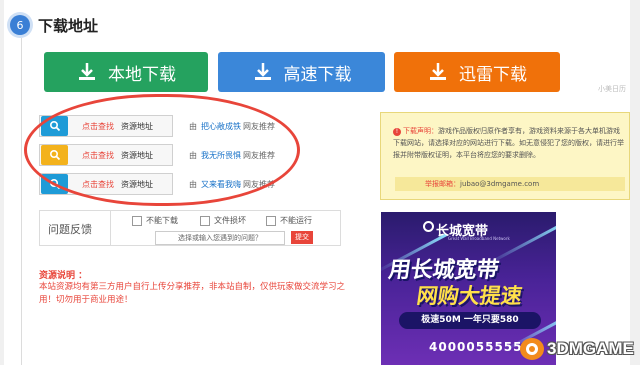 This screenshot has height=365, width=640. I want to click on resource-row: 点击查找 资源地址 由 我无所畏惧 网友推荐, so click(157, 155).